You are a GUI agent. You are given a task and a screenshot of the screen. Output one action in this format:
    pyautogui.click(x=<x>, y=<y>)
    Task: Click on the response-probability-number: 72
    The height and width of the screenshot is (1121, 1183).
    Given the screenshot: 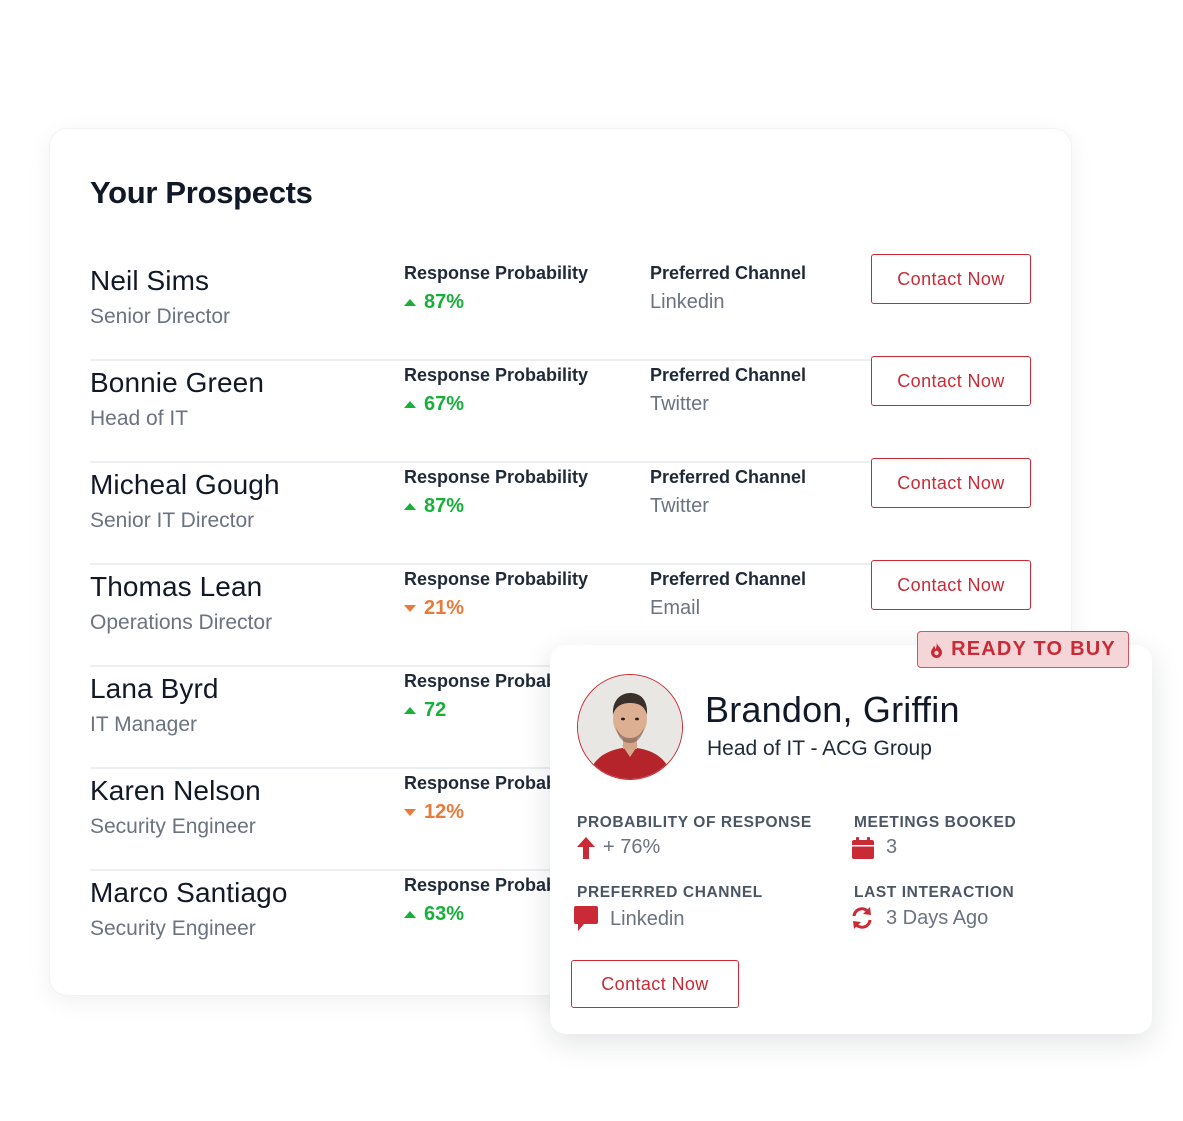 What is the action you would take?
    pyautogui.click(x=435, y=710)
    